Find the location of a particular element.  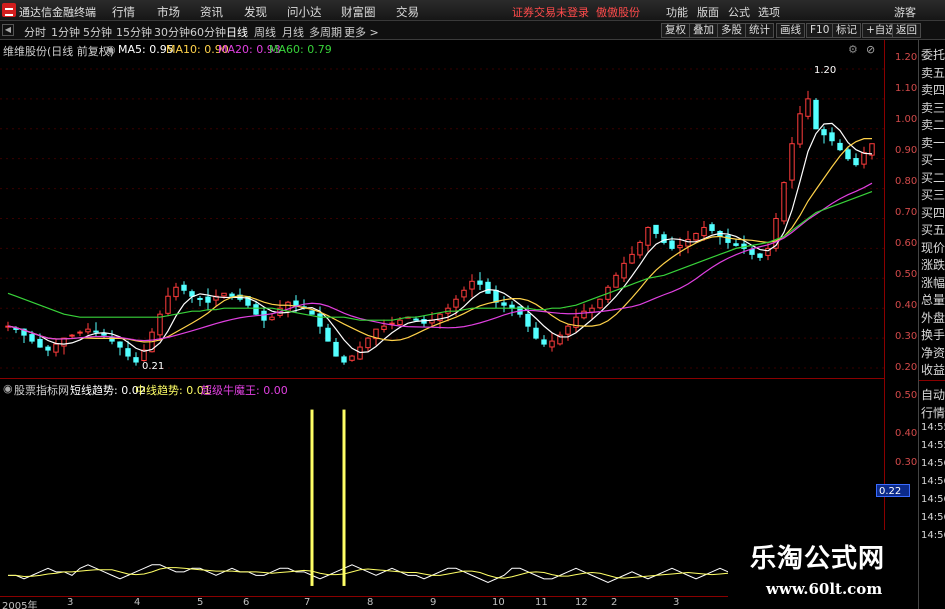

f10-button: F10 is located at coordinates (820, 30).